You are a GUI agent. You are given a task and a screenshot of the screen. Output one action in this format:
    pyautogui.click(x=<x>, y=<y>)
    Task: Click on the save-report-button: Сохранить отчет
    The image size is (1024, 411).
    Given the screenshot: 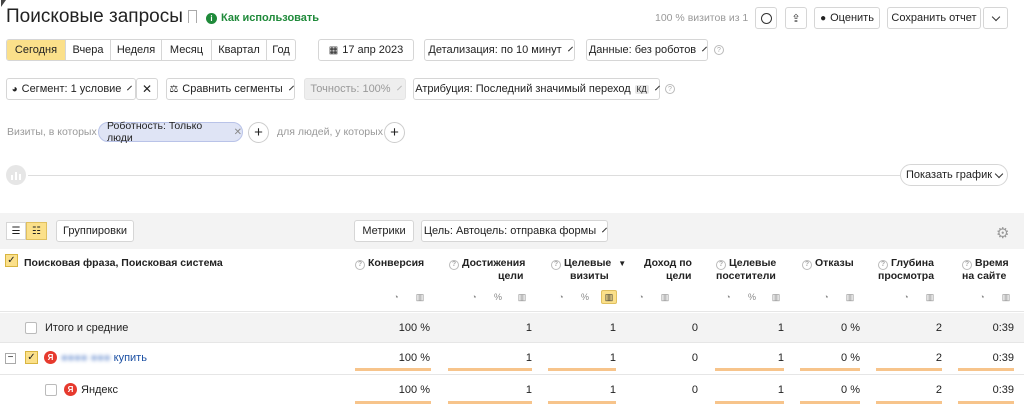 What is the action you would take?
    pyautogui.click(x=934, y=18)
    